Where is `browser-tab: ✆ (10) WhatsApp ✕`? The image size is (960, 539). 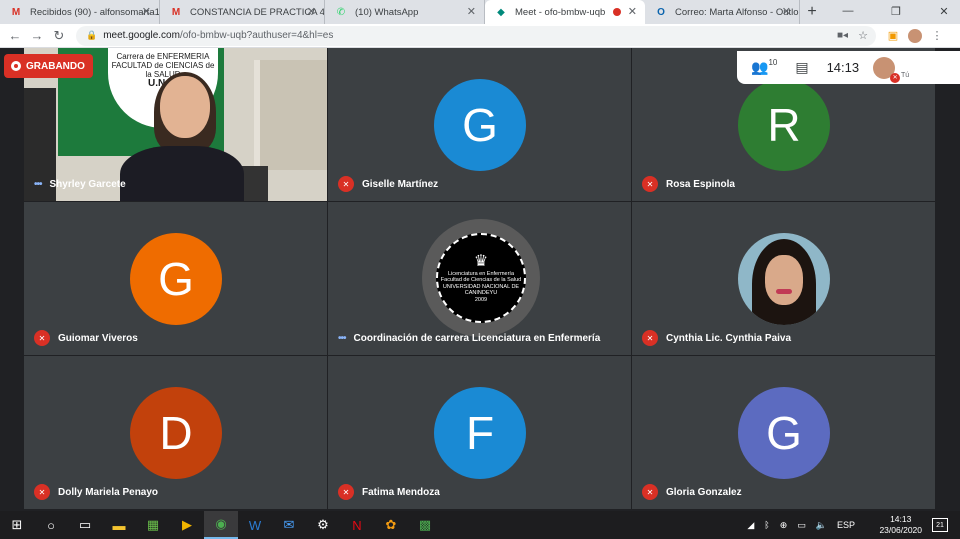 browser-tab: ✆ (10) WhatsApp ✕ is located at coordinates (405, 12).